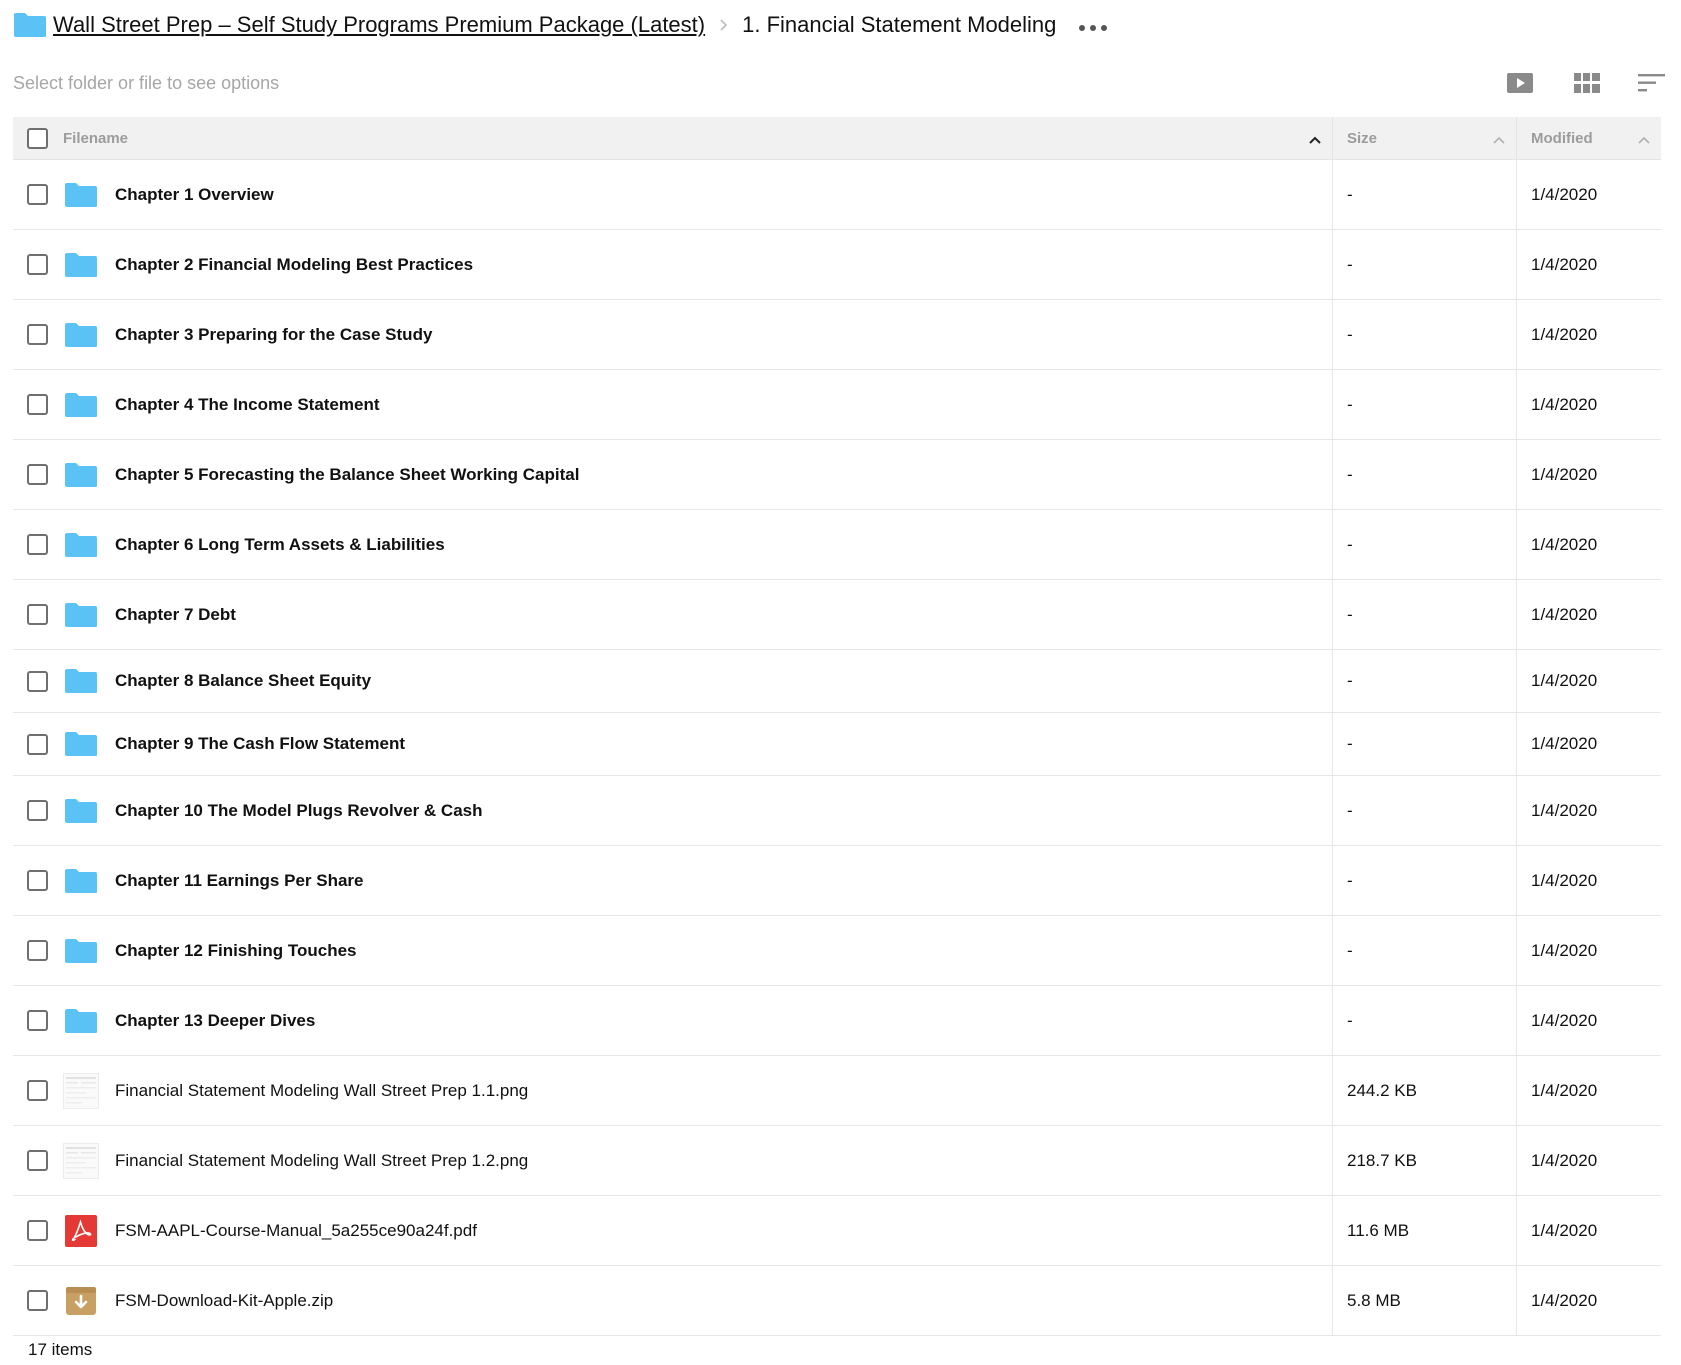 The width and height of the screenshot is (1681, 1365). I want to click on grid-view-icon, so click(1587, 83).